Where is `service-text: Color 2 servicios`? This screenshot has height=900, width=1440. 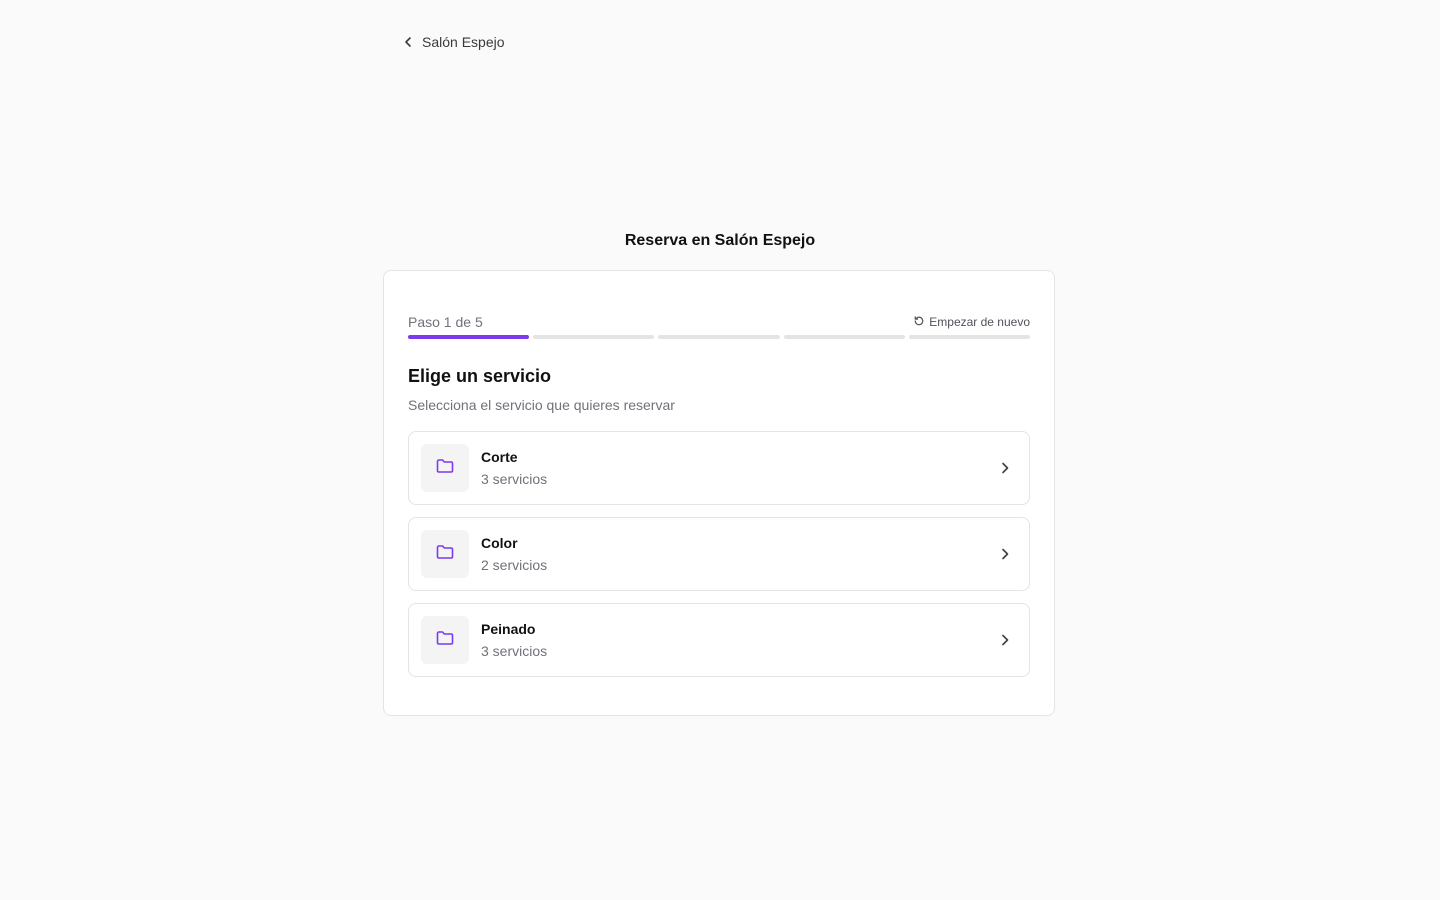 service-text: Color 2 servicios is located at coordinates (739, 554).